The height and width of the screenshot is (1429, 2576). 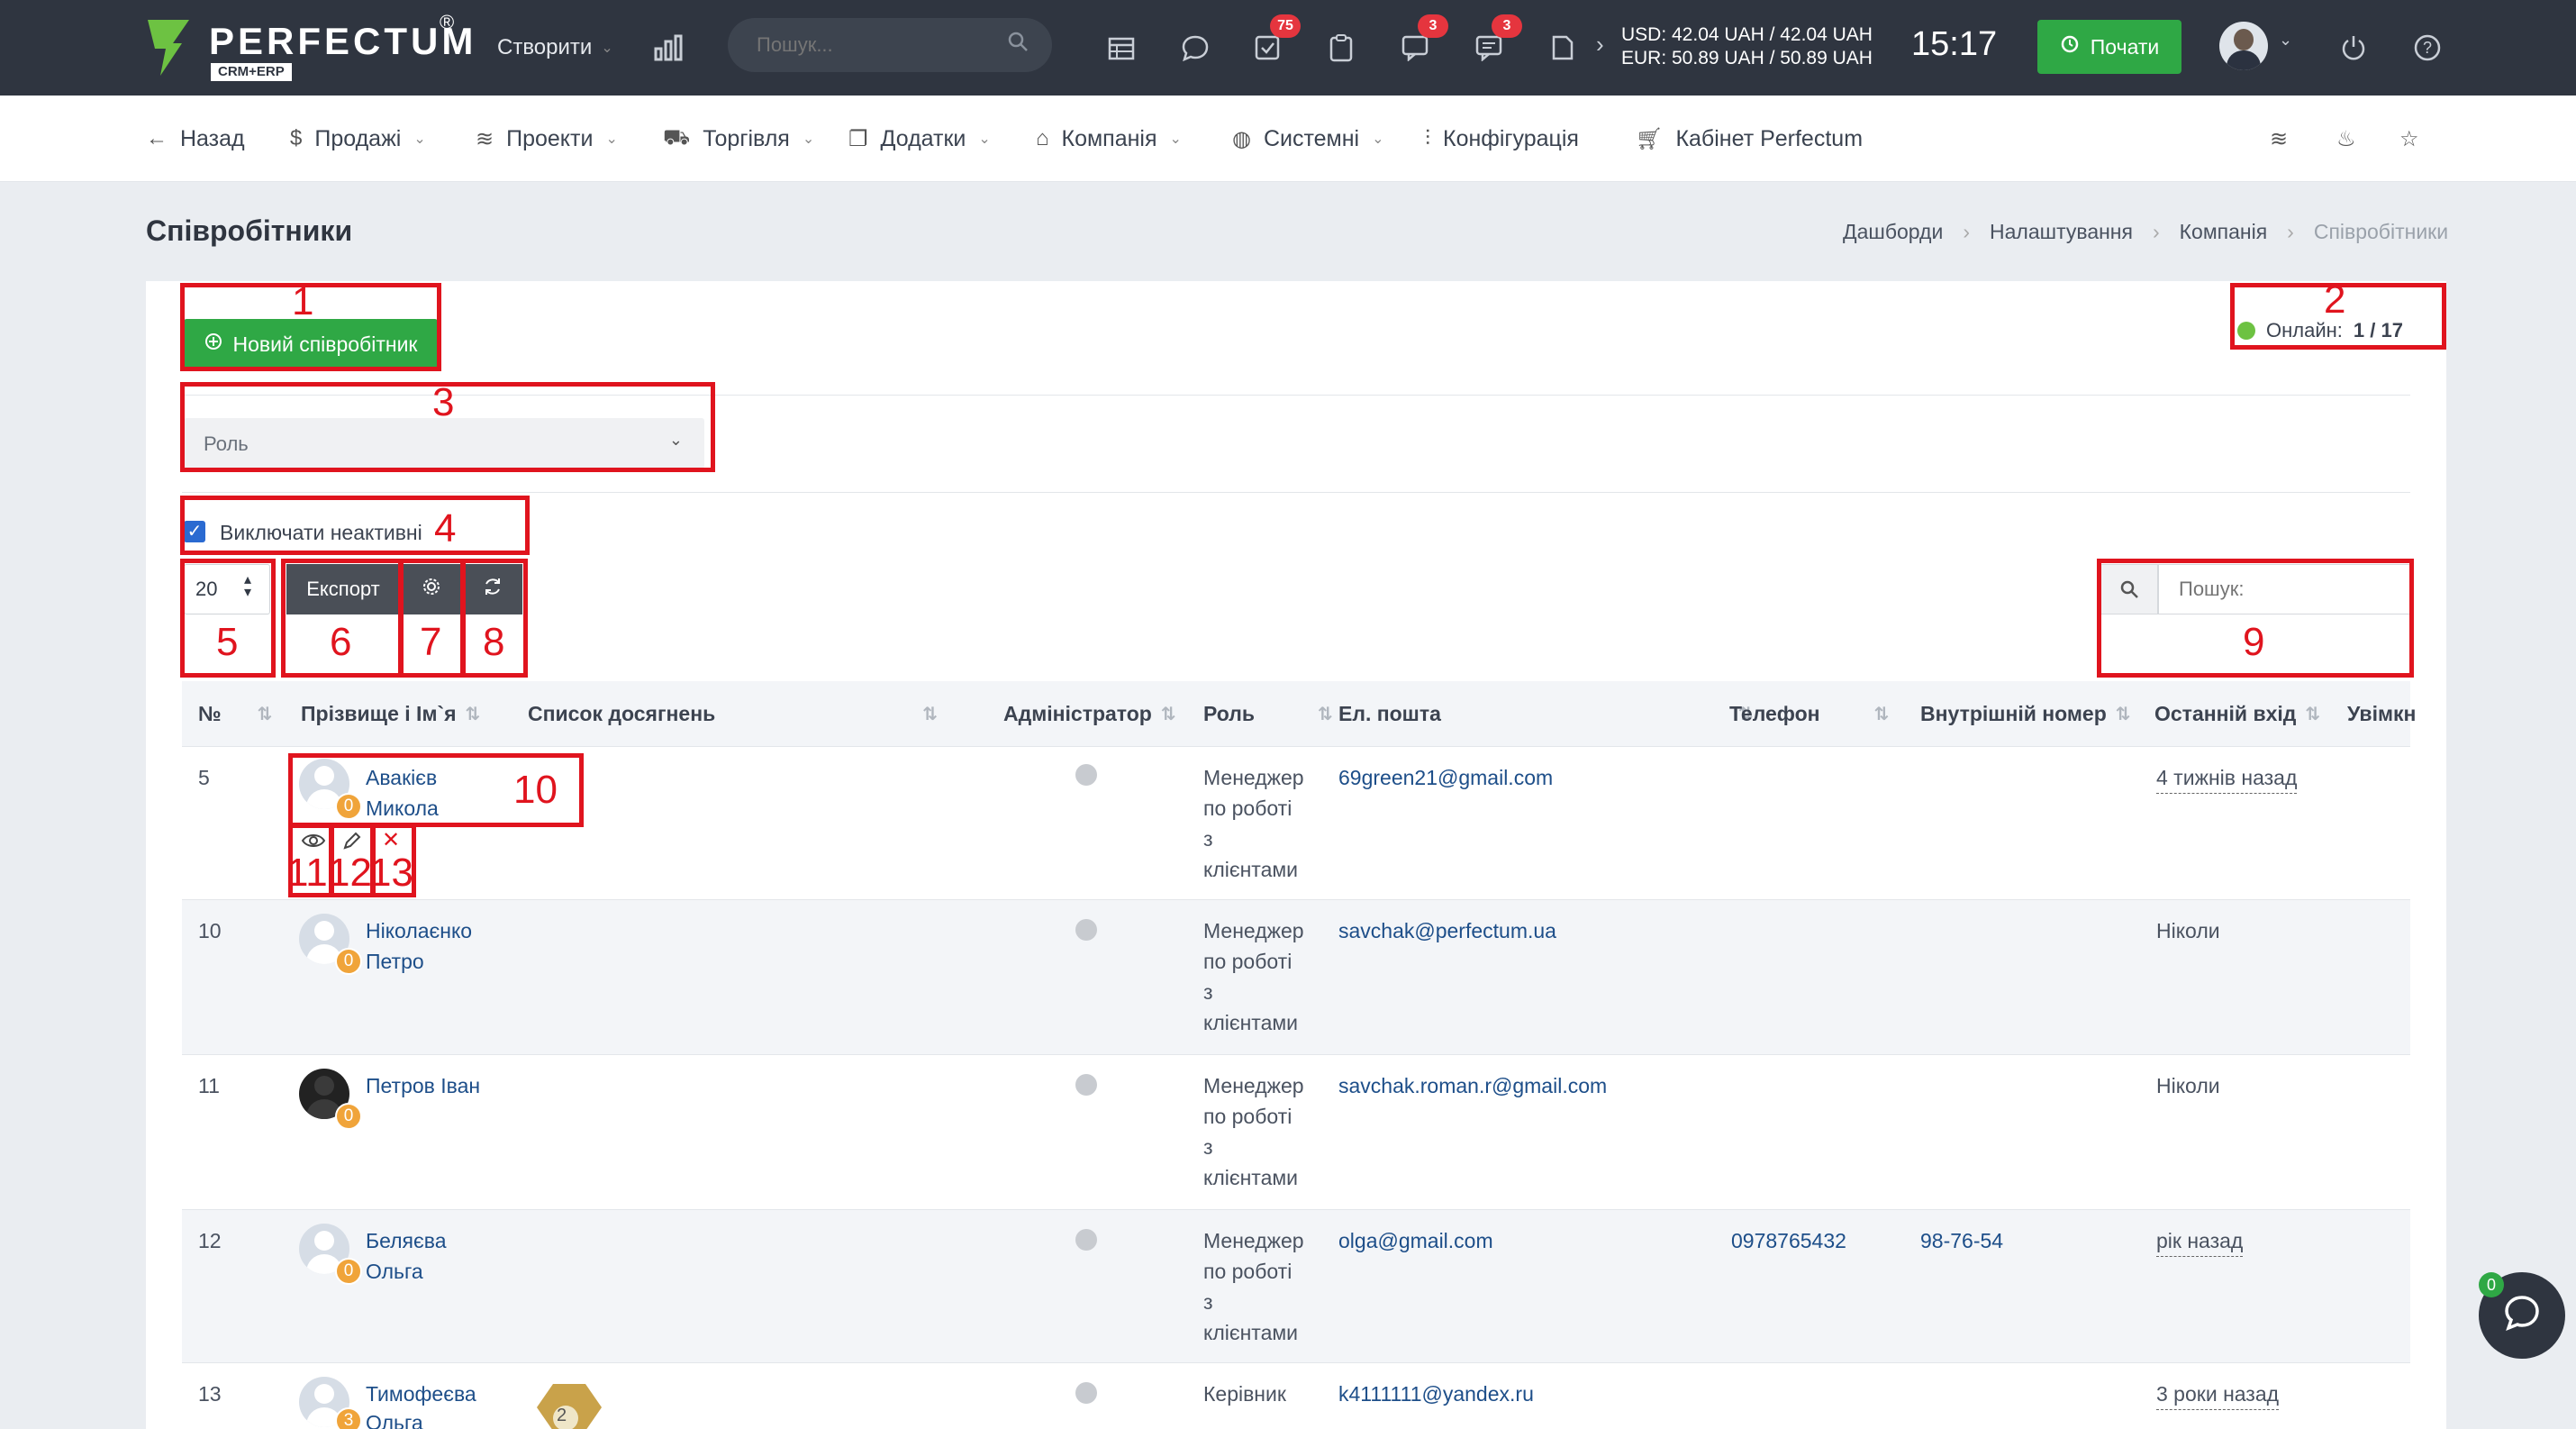 What do you see at coordinates (2427, 47) in the screenshot?
I see `help-icon: ?` at bounding box center [2427, 47].